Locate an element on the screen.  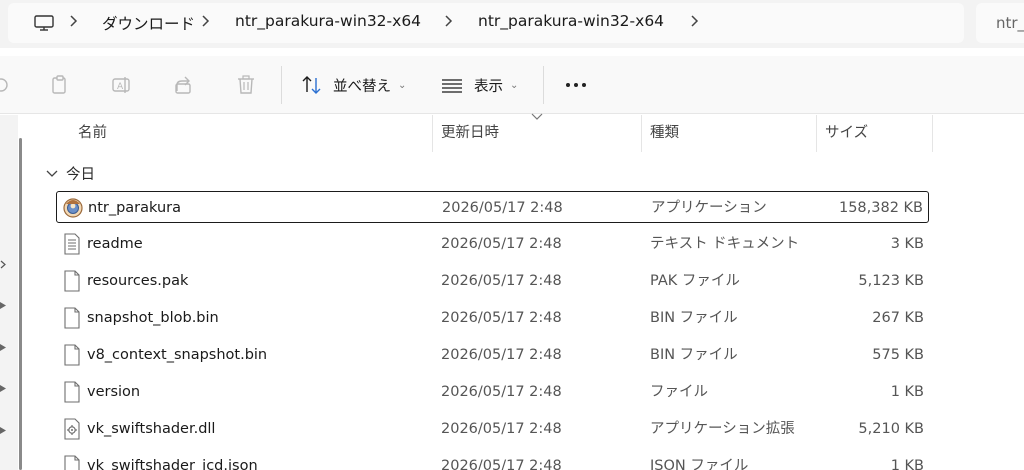
column-header-date: 更新日時 is located at coordinates (537, 133).